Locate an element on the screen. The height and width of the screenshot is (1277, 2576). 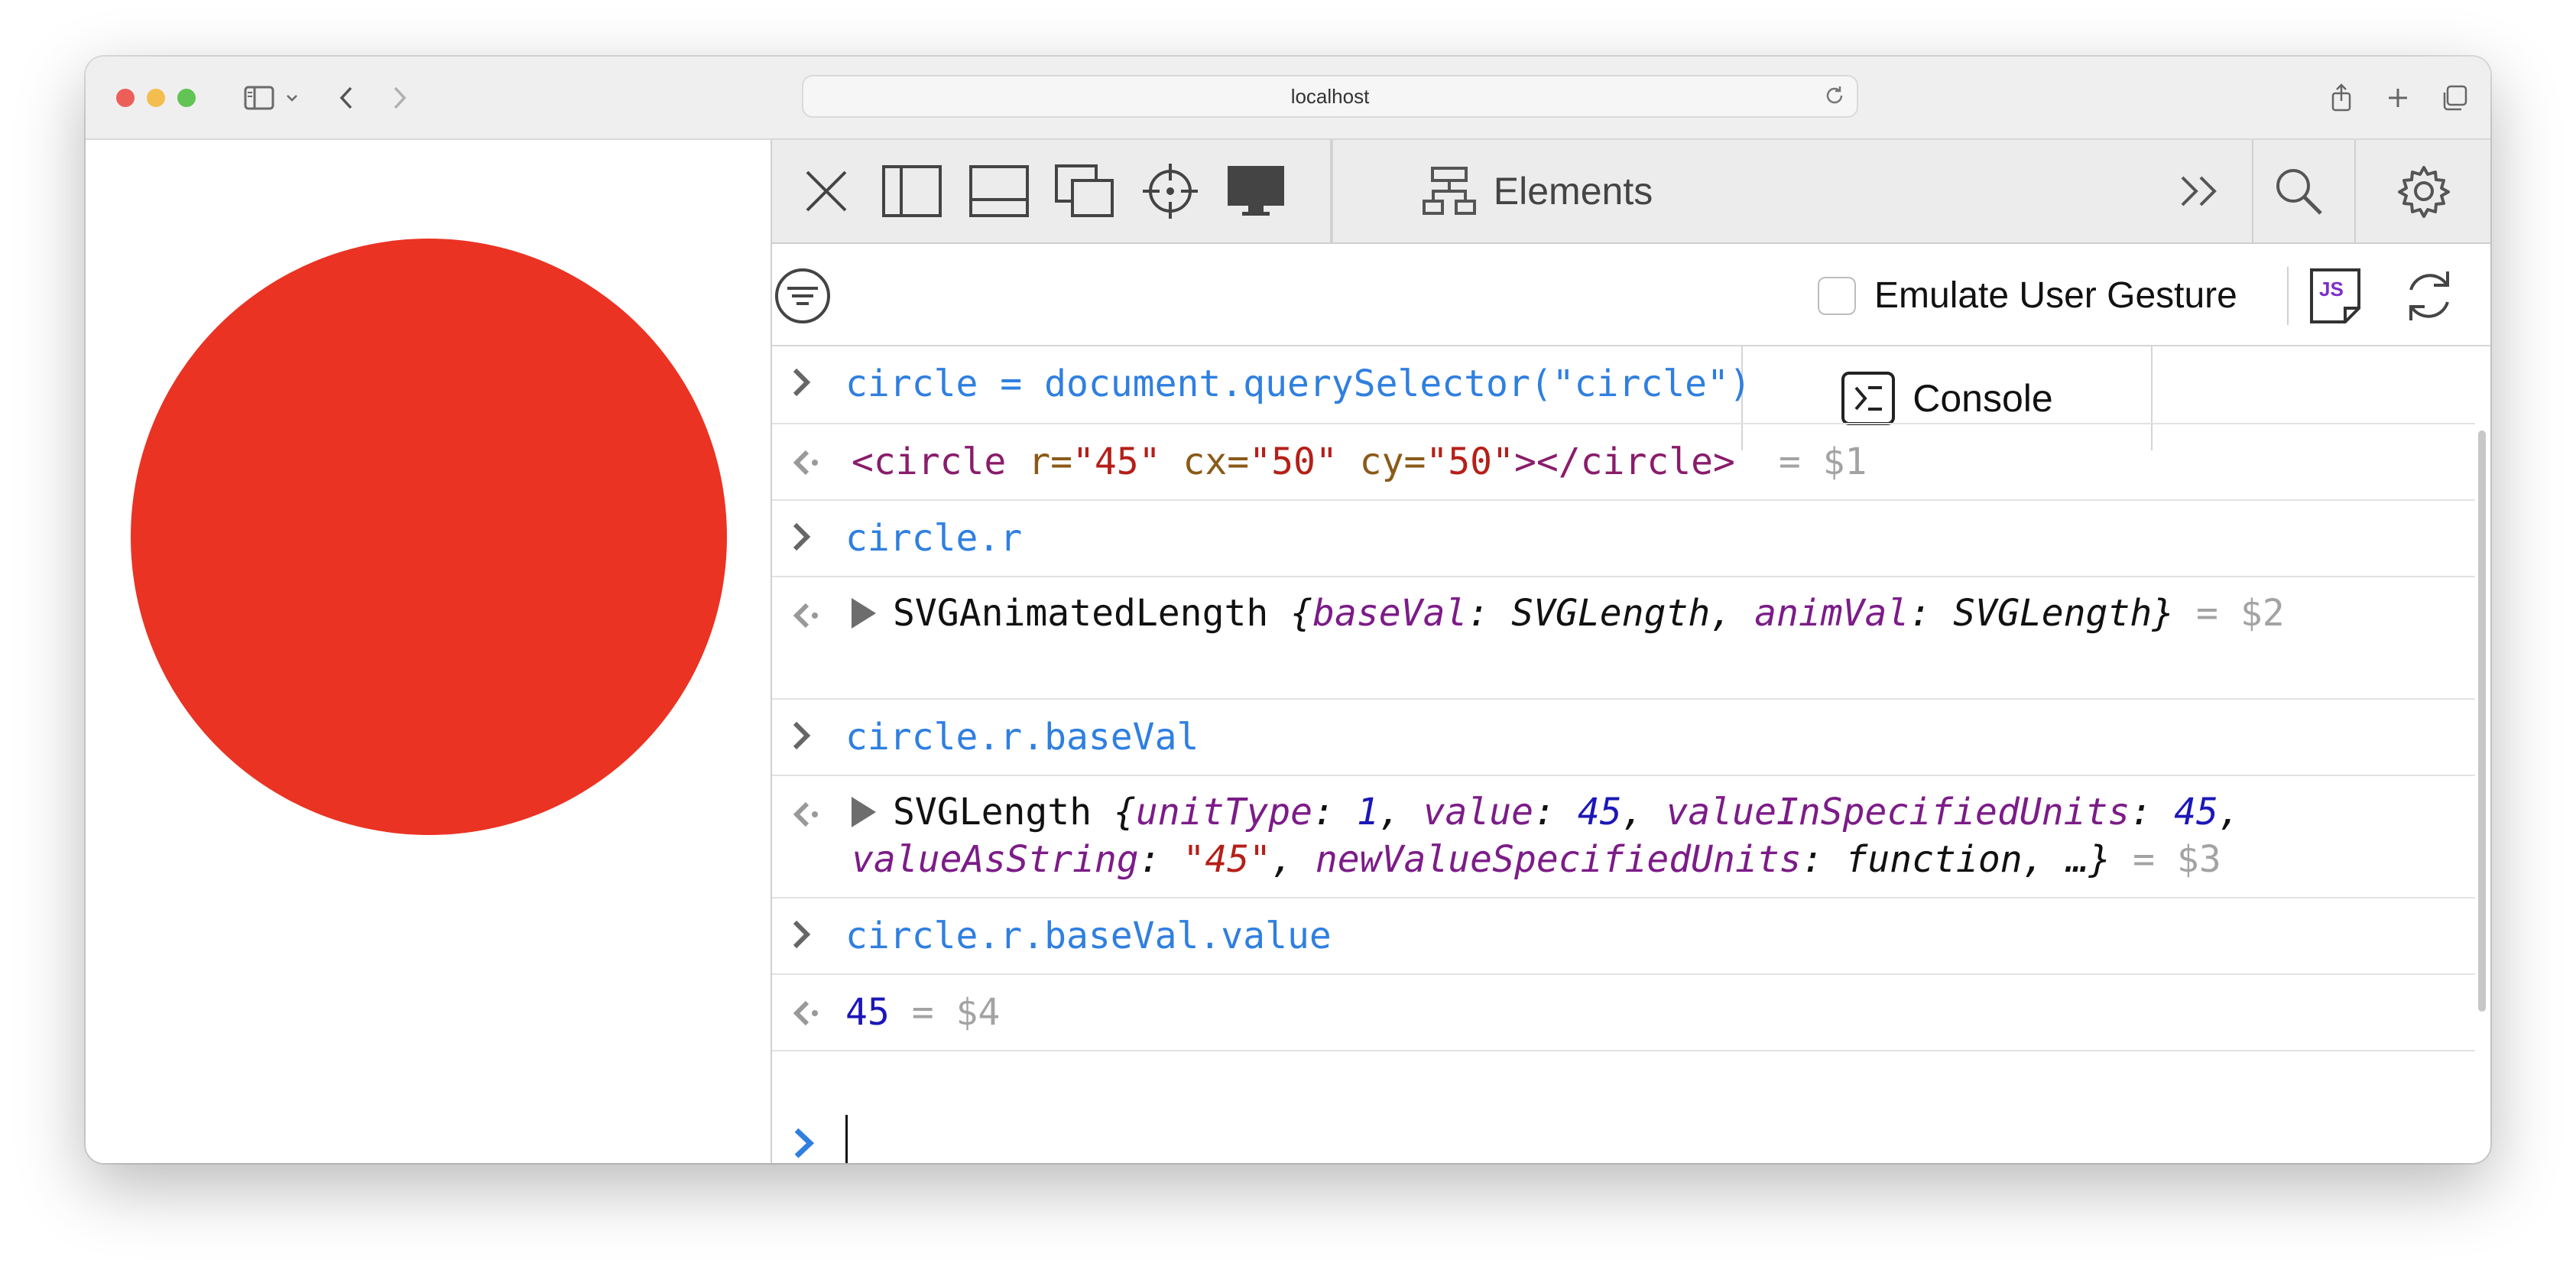
tab-elements-label: Elements is located at coordinates (1573, 191).